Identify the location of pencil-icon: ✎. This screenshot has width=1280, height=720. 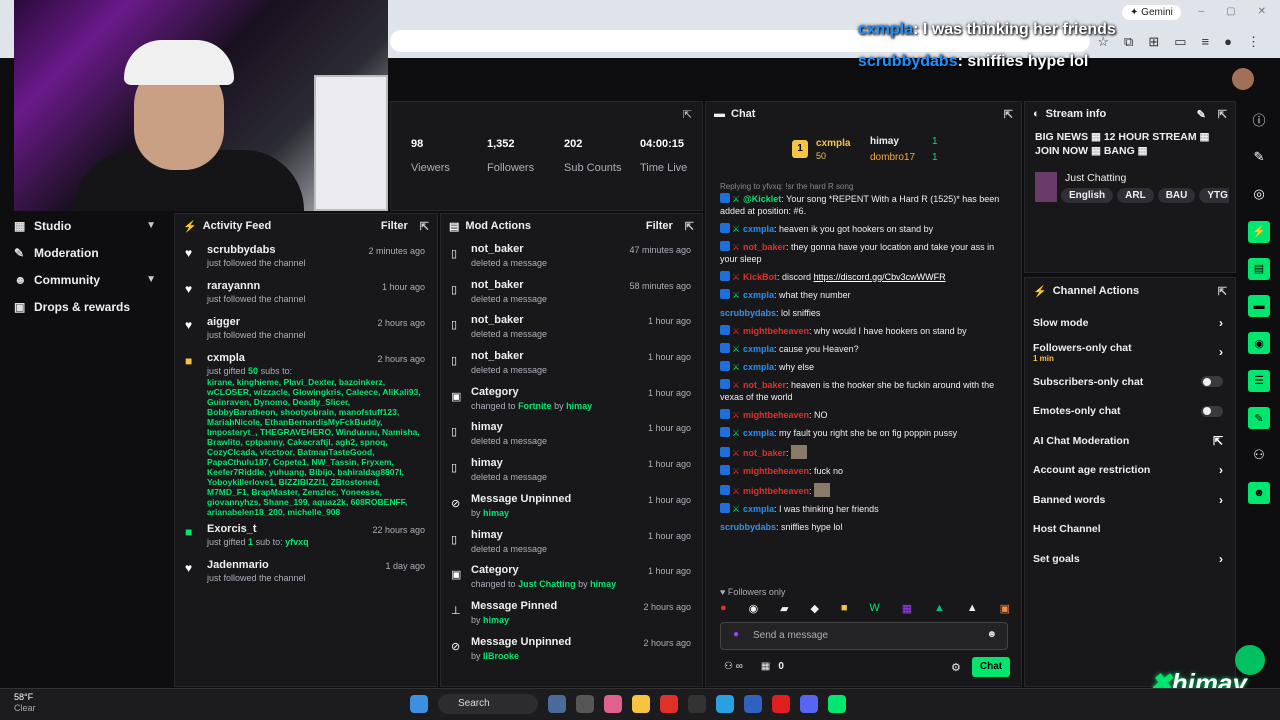
(1259, 156).